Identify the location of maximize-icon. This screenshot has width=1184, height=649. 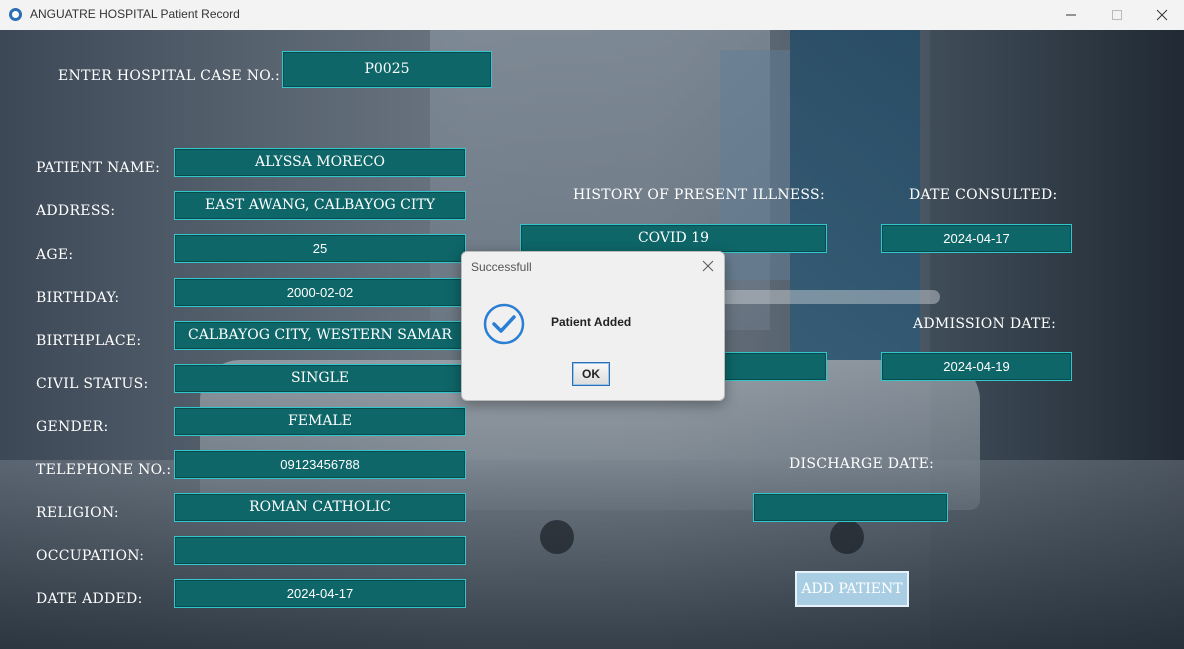
(1117, 15).